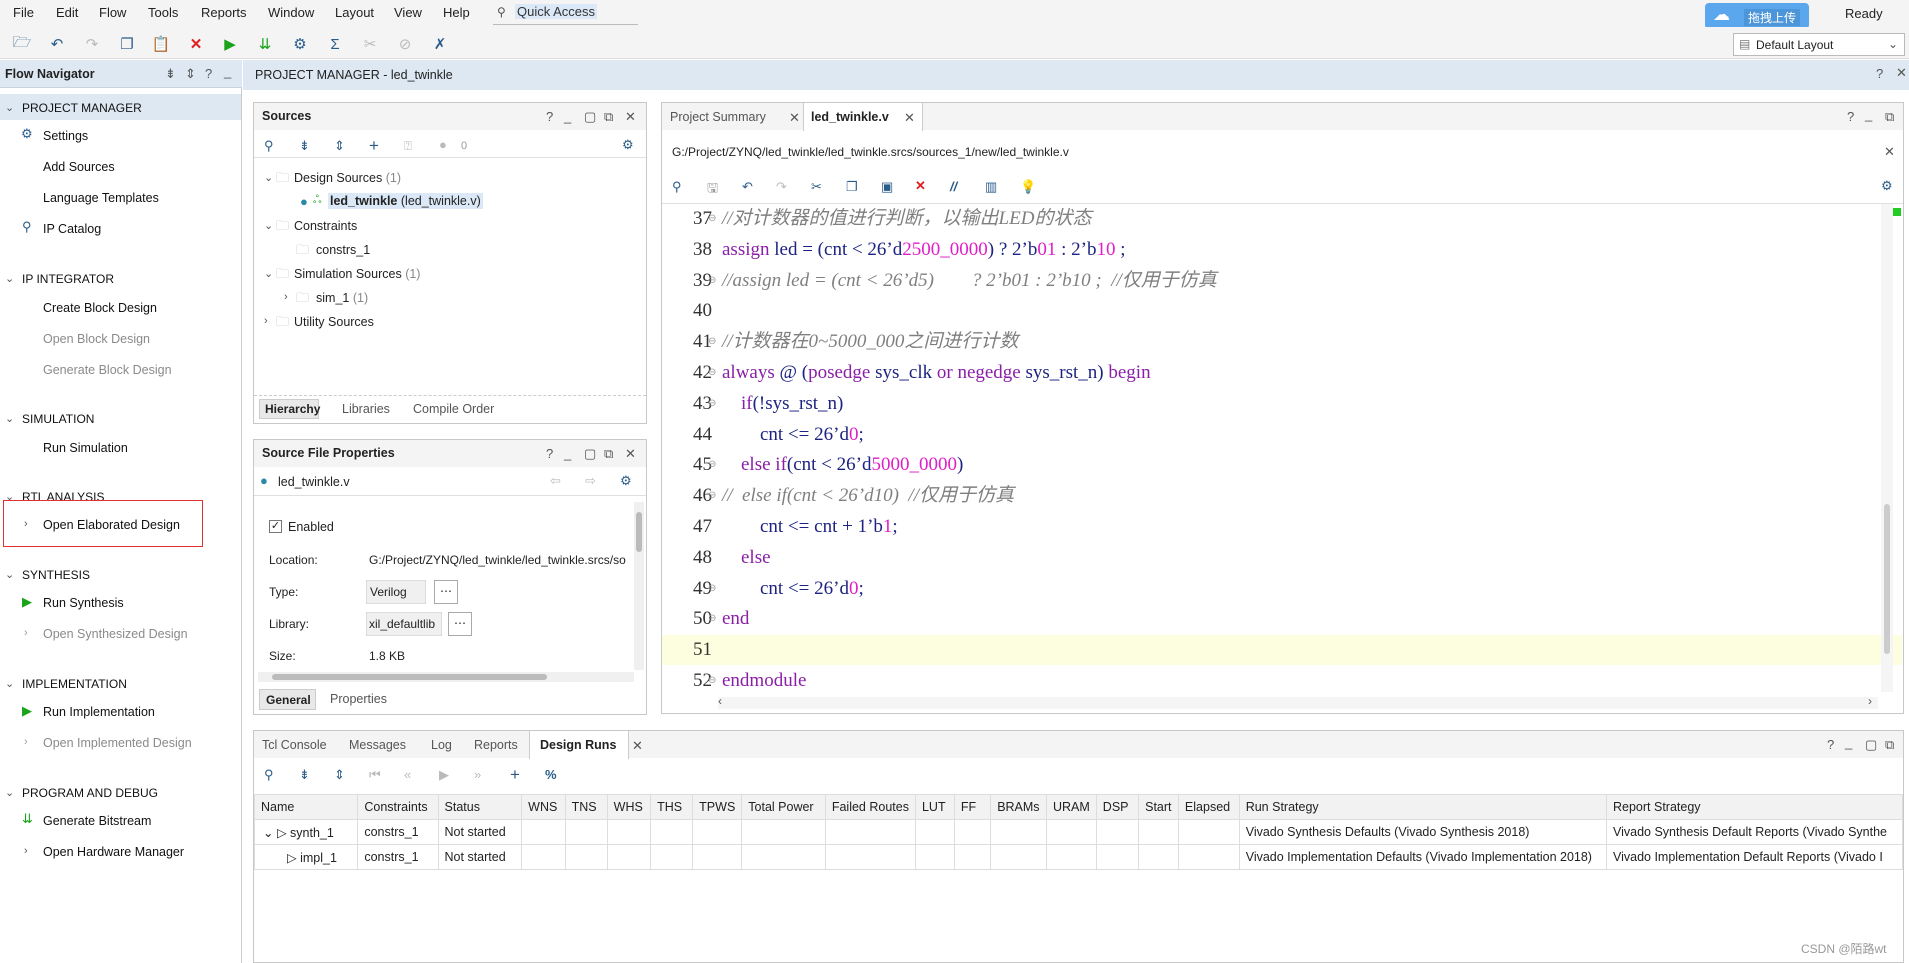 Image resolution: width=1909 pixels, height=963 pixels. I want to click on copy-icon: ❐, so click(852, 187).